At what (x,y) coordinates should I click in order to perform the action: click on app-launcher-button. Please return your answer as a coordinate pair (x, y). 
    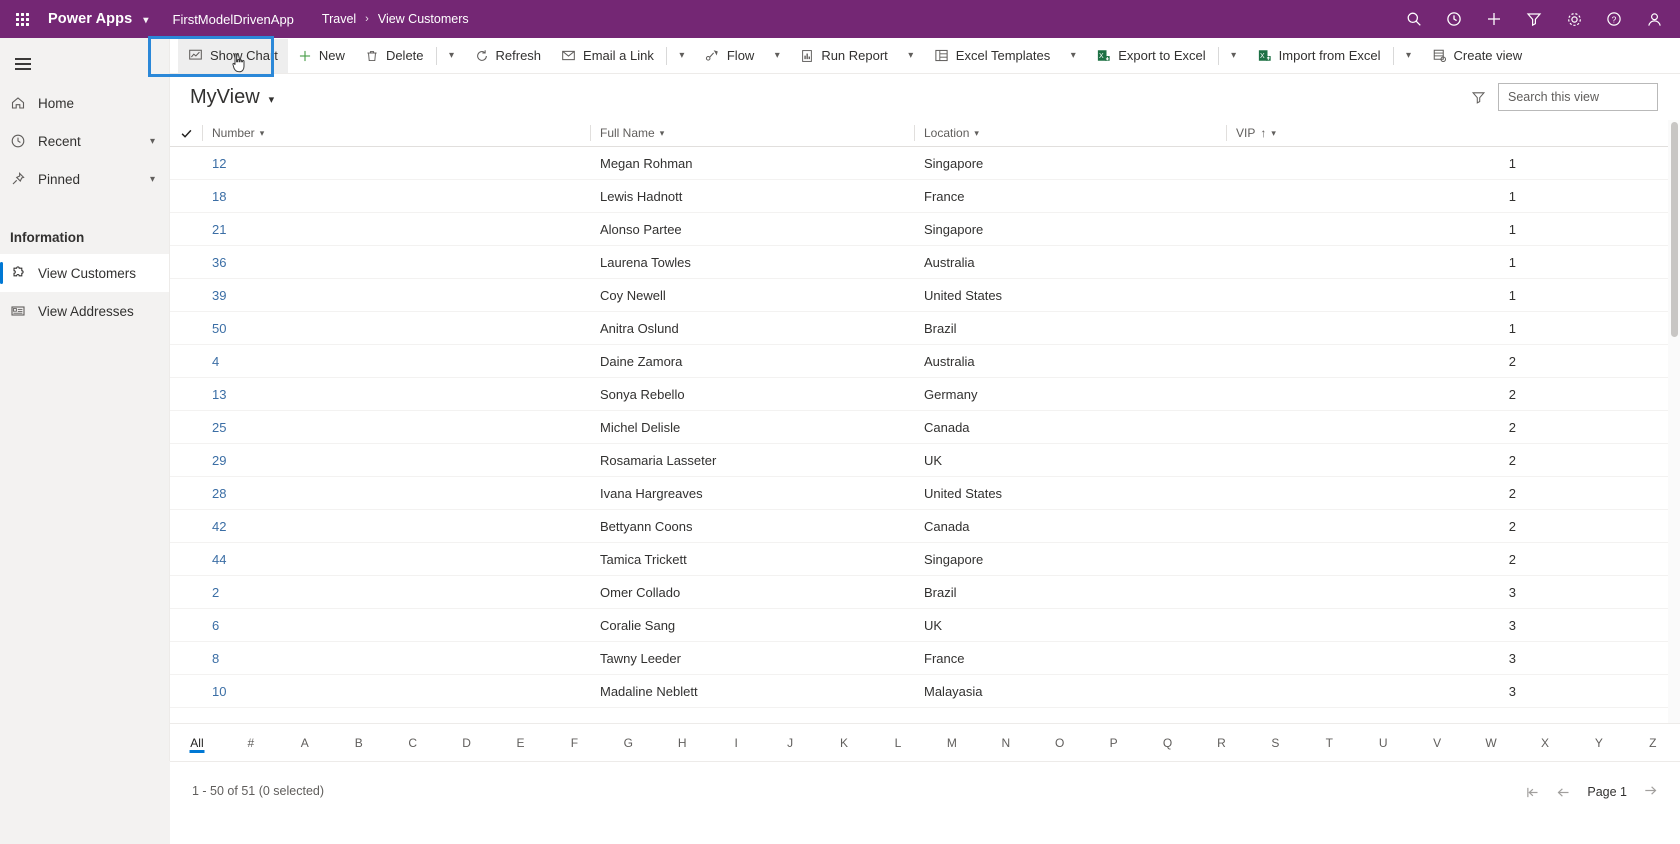
    Looking at the image, I should click on (22, 19).